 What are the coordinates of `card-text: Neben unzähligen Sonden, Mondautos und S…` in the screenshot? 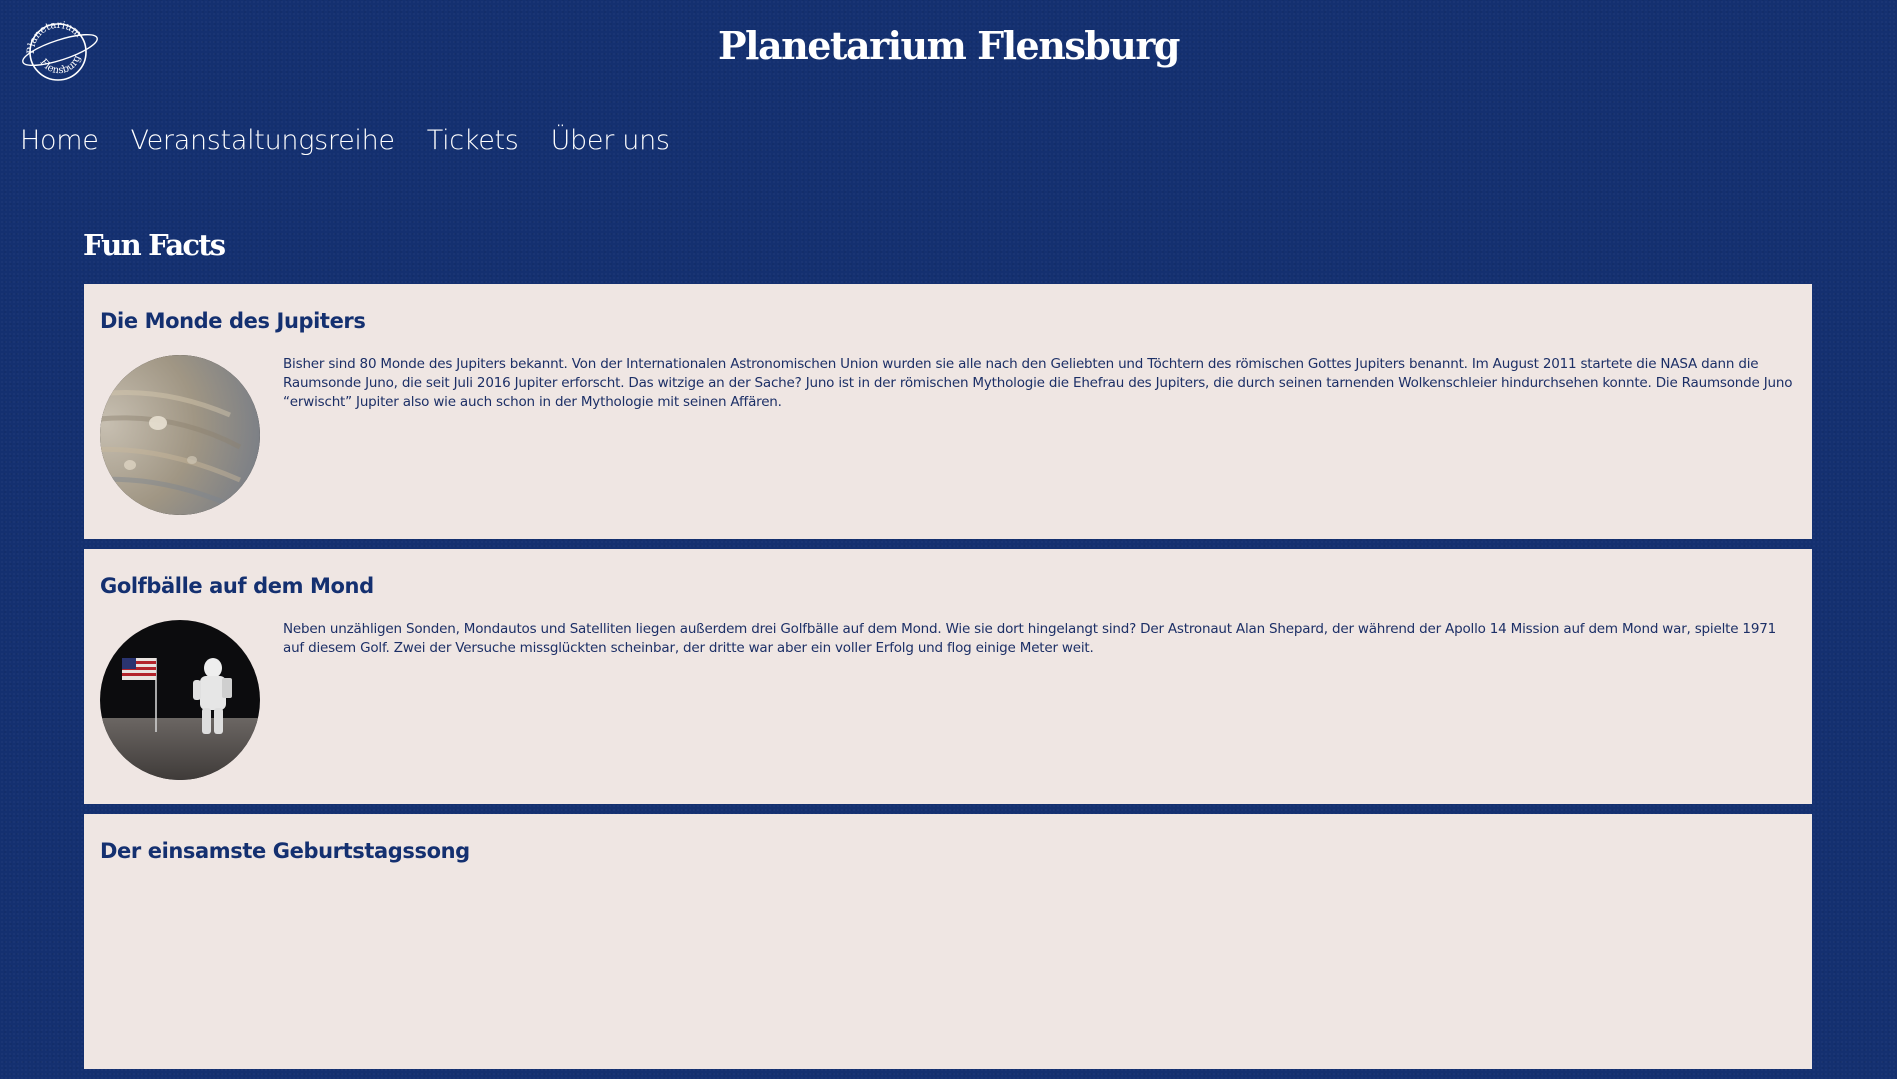 It's located at (1029, 638).